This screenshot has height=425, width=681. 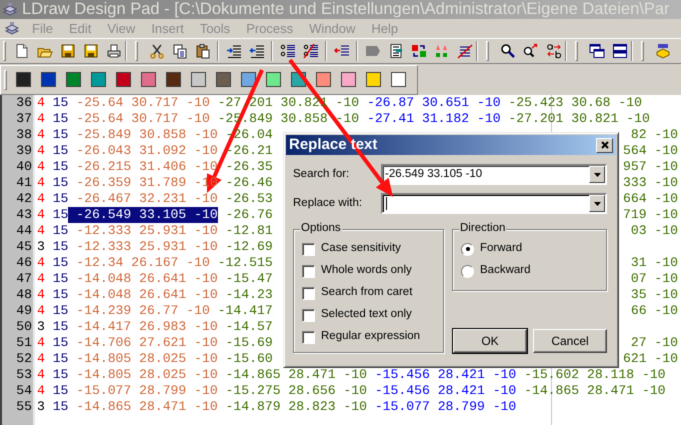 What do you see at coordinates (249, 295) in the screenshot?
I see `code-token: -14.23` at bounding box center [249, 295].